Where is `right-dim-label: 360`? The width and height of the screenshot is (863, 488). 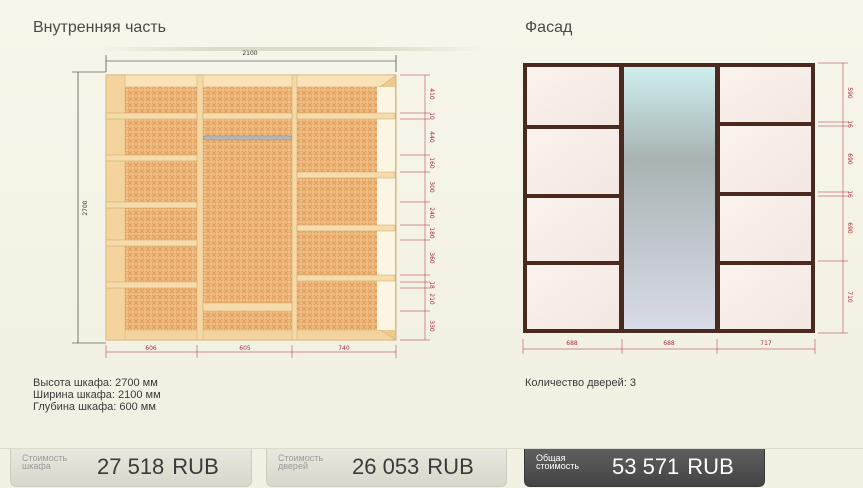 right-dim-label: 360 is located at coordinates (431, 258).